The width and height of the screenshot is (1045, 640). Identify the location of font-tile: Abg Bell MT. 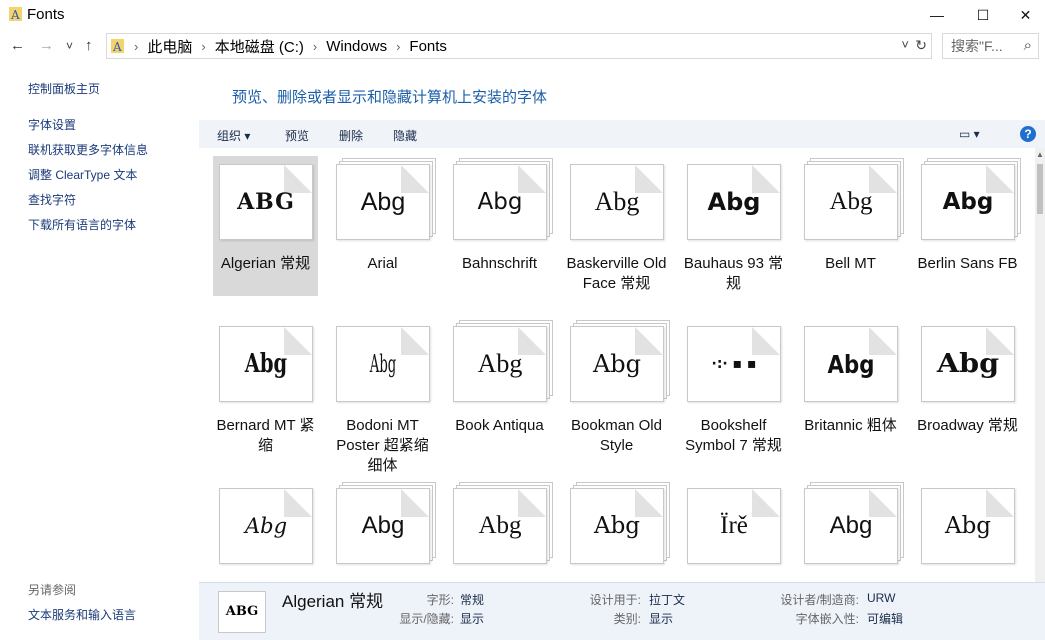
(851, 226).